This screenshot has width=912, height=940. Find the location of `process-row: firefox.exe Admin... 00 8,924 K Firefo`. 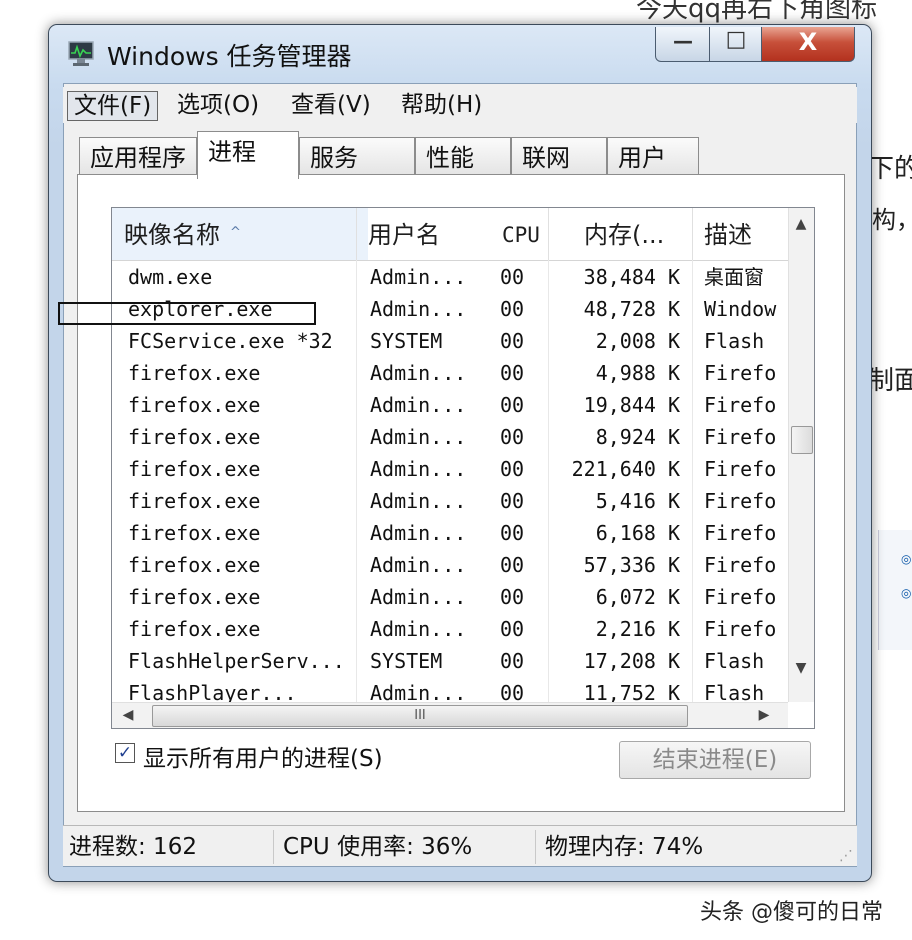

process-row: firefox.exe Admin... 00 8,924 K Firefo is located at coordinates (450, 437).